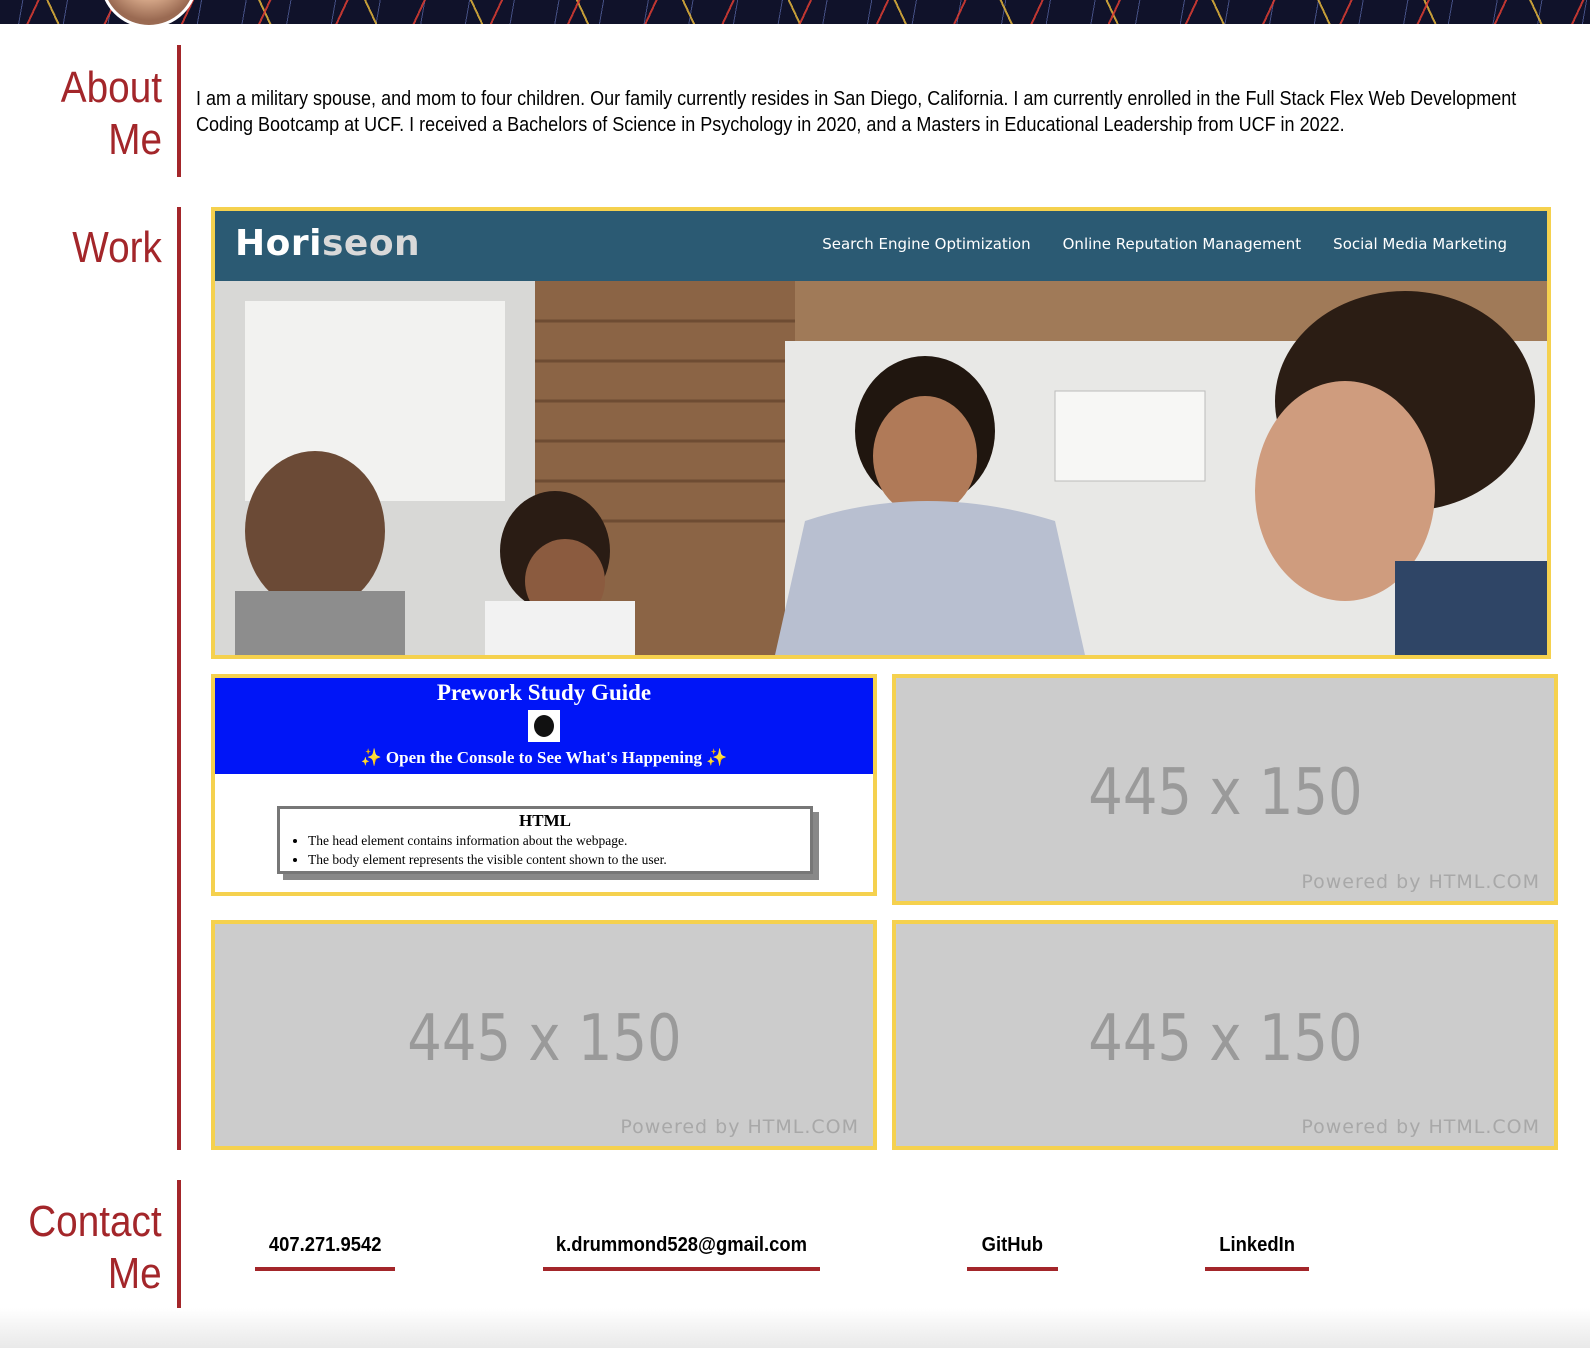  Describe the element at coordinates (926, 244) in the screenshot. I see `horiseon-nav-seo: Search Engine Optimization` at that location.